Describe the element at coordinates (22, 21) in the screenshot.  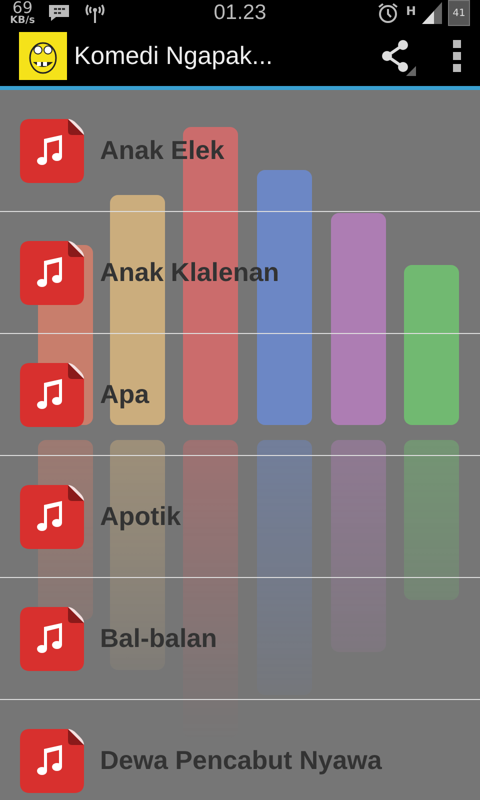
I see `speed-unit: KB/s` at that location.